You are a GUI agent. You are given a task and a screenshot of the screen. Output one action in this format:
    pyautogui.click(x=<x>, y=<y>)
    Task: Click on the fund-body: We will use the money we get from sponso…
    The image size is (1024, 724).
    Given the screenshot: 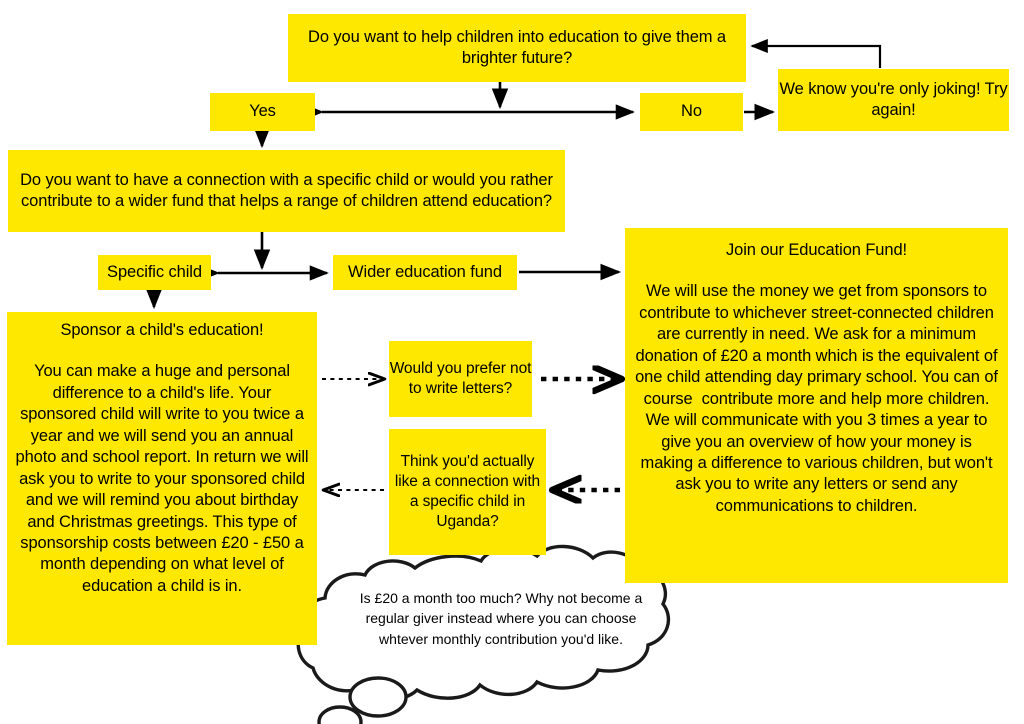 What is the action you would take?
    pyautogui.click(x=819, y=398)
    